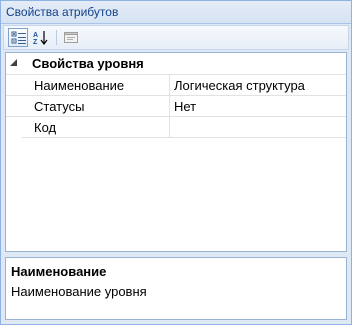  What do you see at coordinates (176, 12) in the screenshot?
I see `panel-titlebar: Свойства атрибутов` at bounding box center [176, 12].